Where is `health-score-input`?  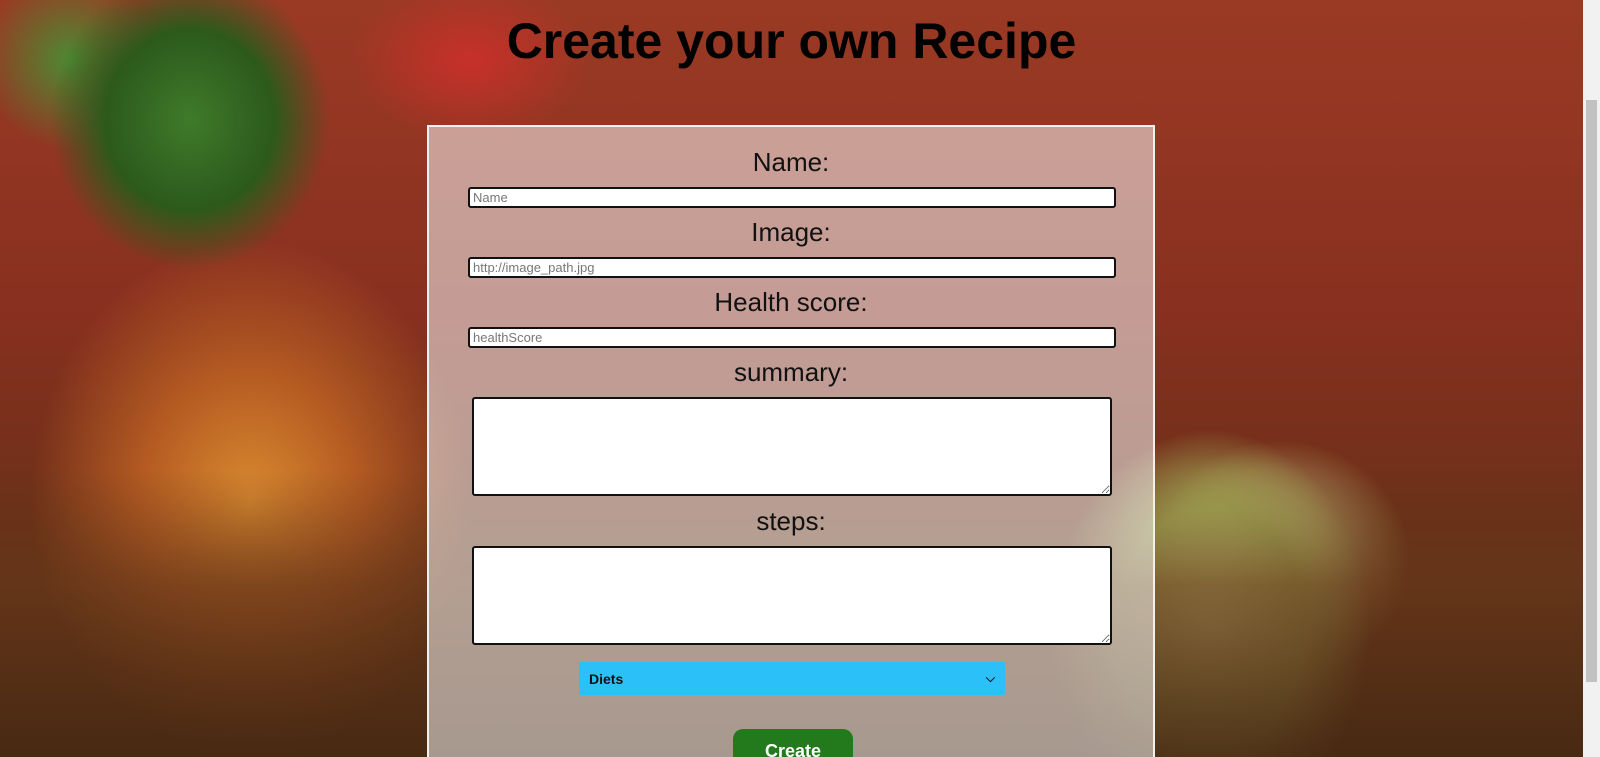
health-score-input is located at coordinates (792, 337).